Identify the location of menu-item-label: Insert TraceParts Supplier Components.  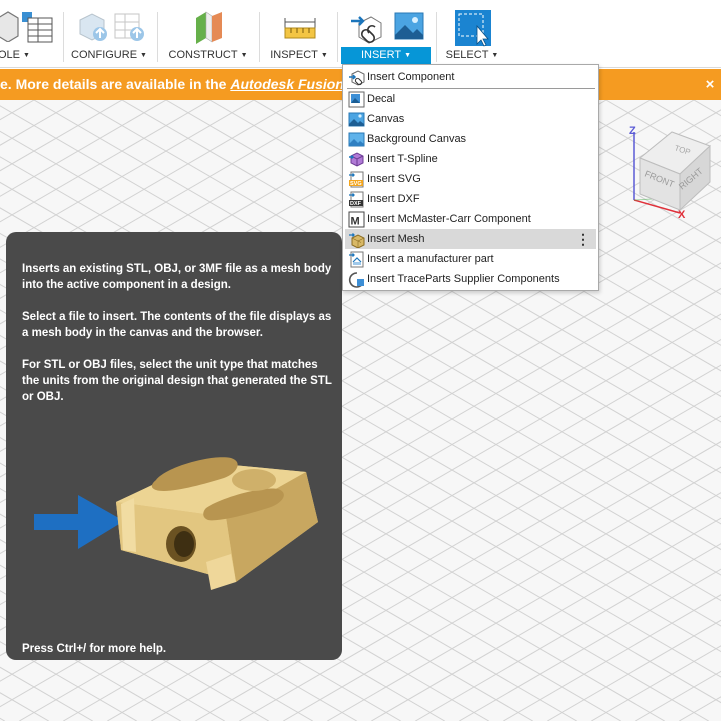
(463, 279).